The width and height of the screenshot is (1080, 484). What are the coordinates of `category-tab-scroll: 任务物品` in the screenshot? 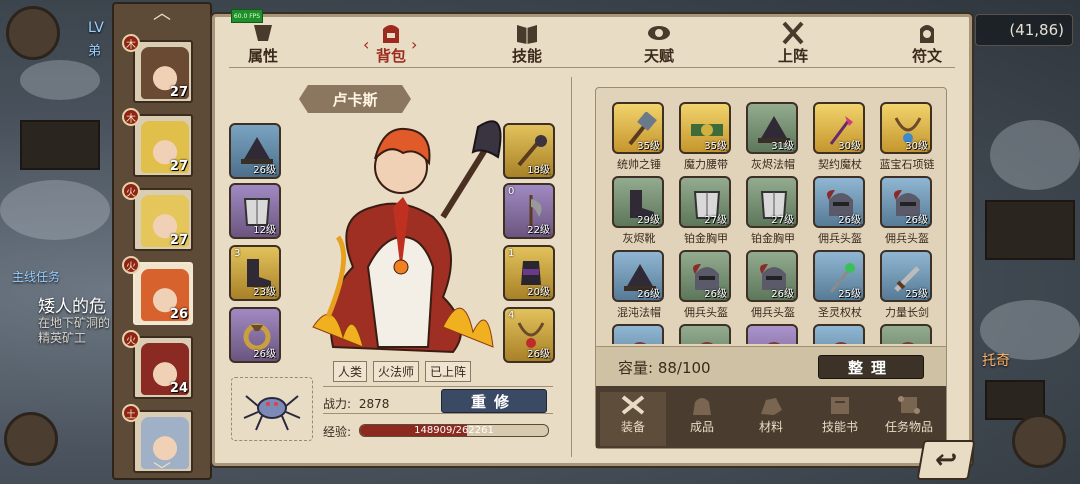 It's located at (909, 419).